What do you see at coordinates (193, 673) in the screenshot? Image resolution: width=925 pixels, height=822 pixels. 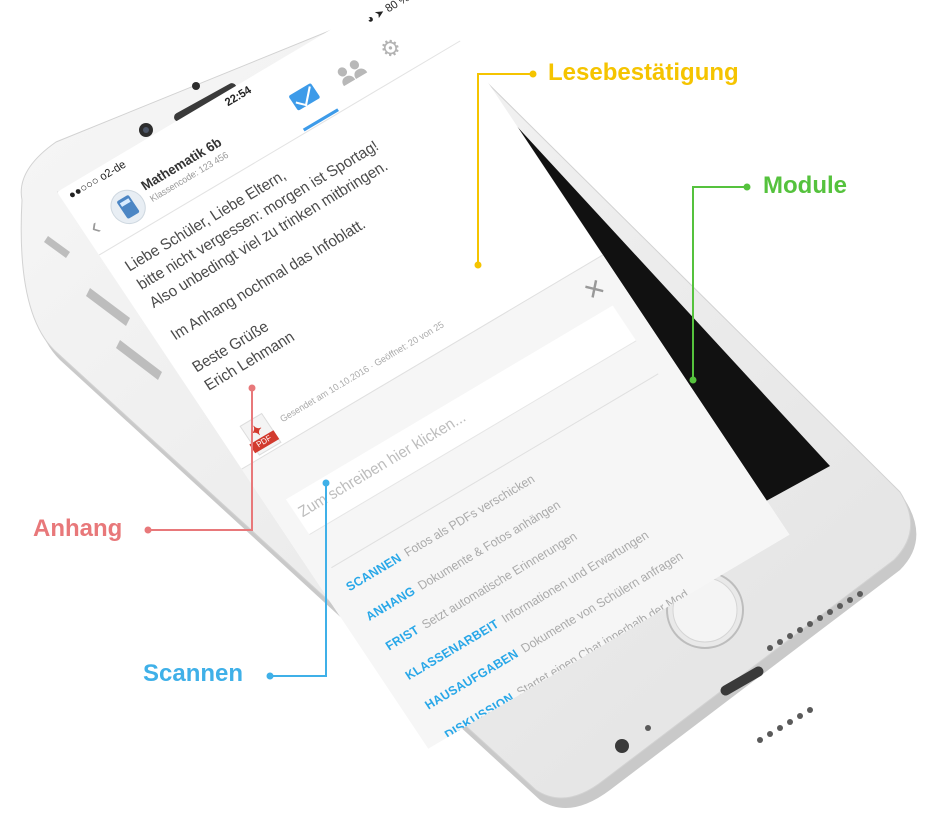 I see `callout-scannen: Scannen` at bounding box center [193, 673].